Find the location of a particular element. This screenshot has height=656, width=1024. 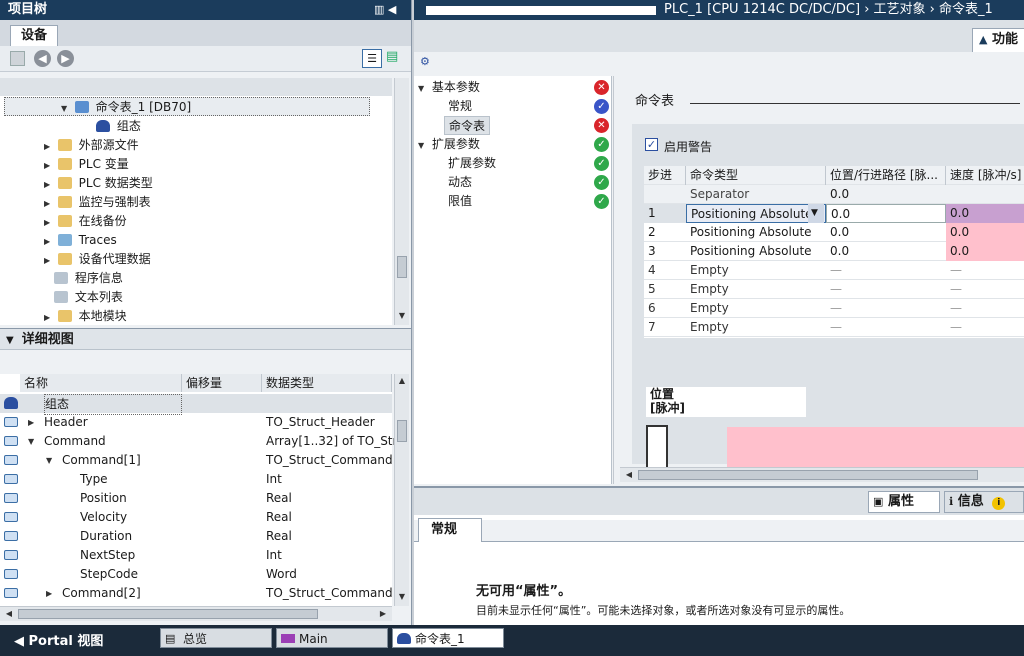

back-icon: ◀ is located at coordinates (42, 58).